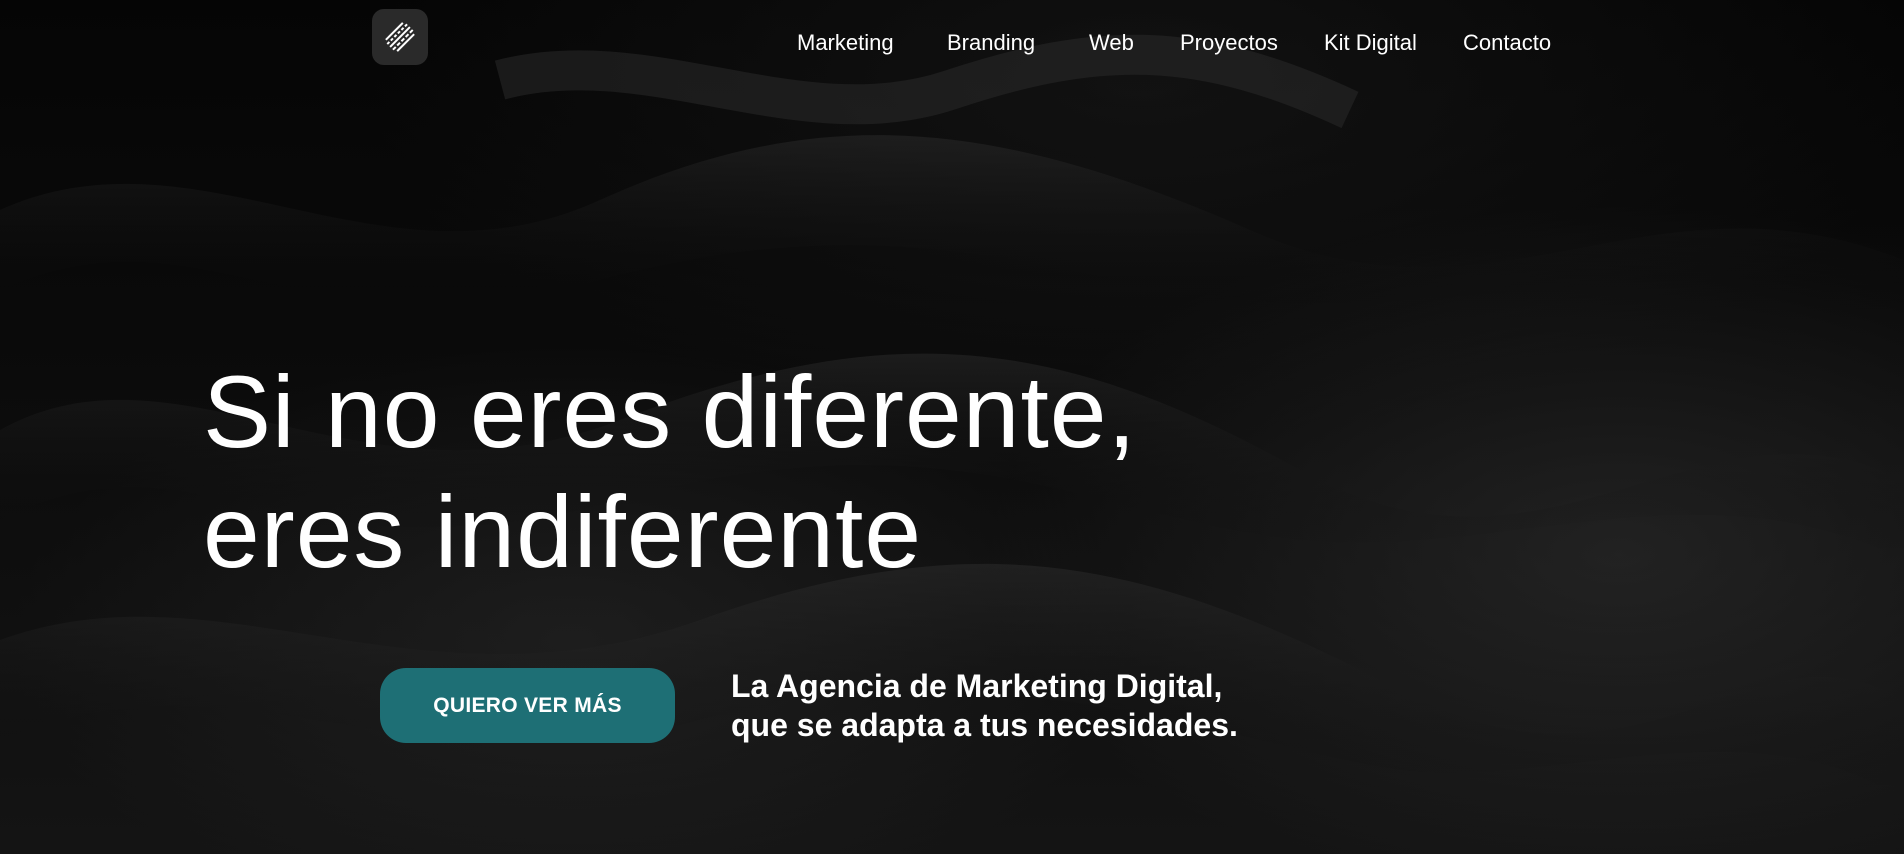 The width and height of the screenshot is (1904, 854). I want to click on nav-item-marketing: Marketing, so click(845, 43).